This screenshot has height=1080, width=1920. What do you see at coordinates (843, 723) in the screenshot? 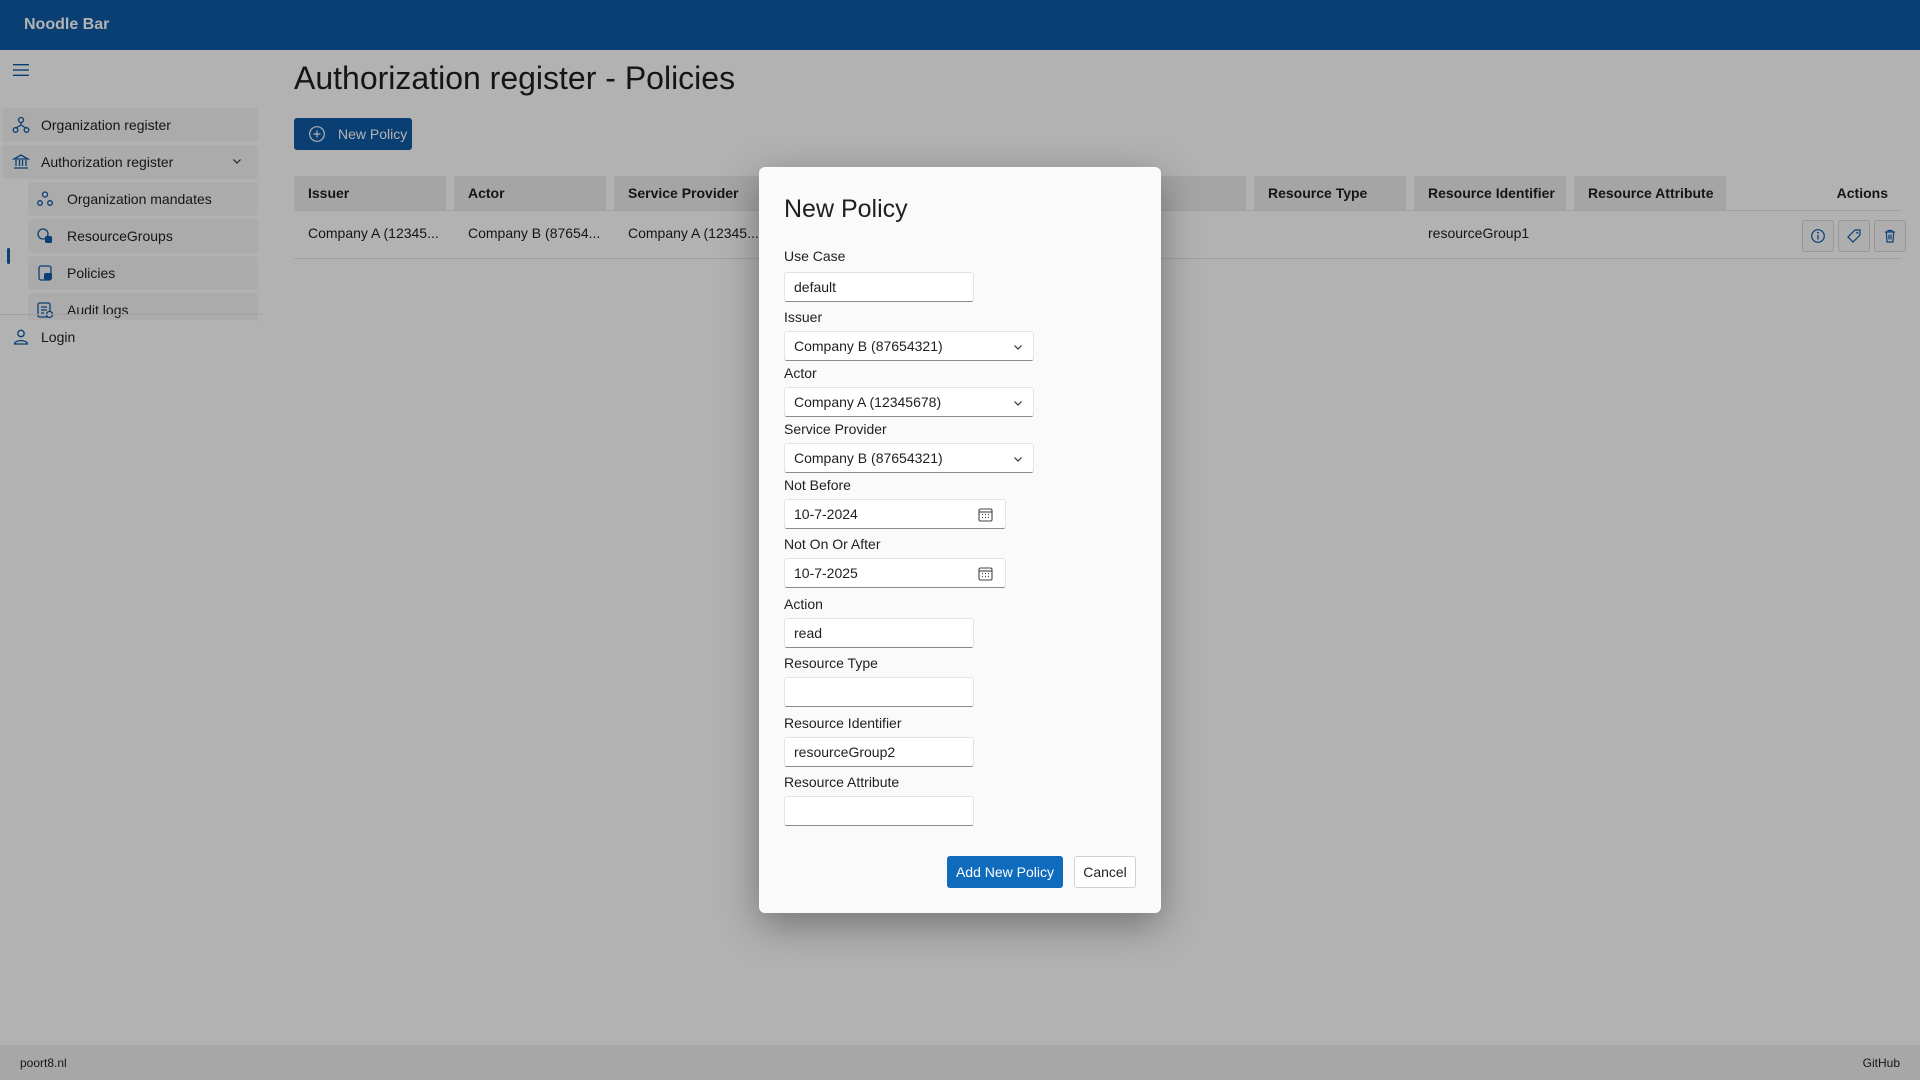
I see `resource-identifier-label: Resource Identifier` at bounding box center [843, 723].